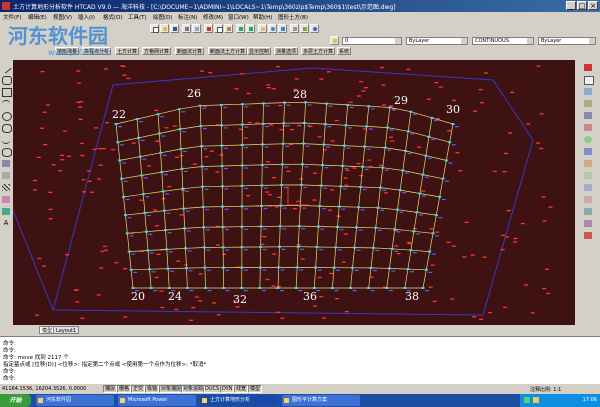 The height and width of the screenshot is (407, 600). What do you see at coordinates (6, 6) in the screenshot?
I see `app-icon` at bounding box center [6, 6].